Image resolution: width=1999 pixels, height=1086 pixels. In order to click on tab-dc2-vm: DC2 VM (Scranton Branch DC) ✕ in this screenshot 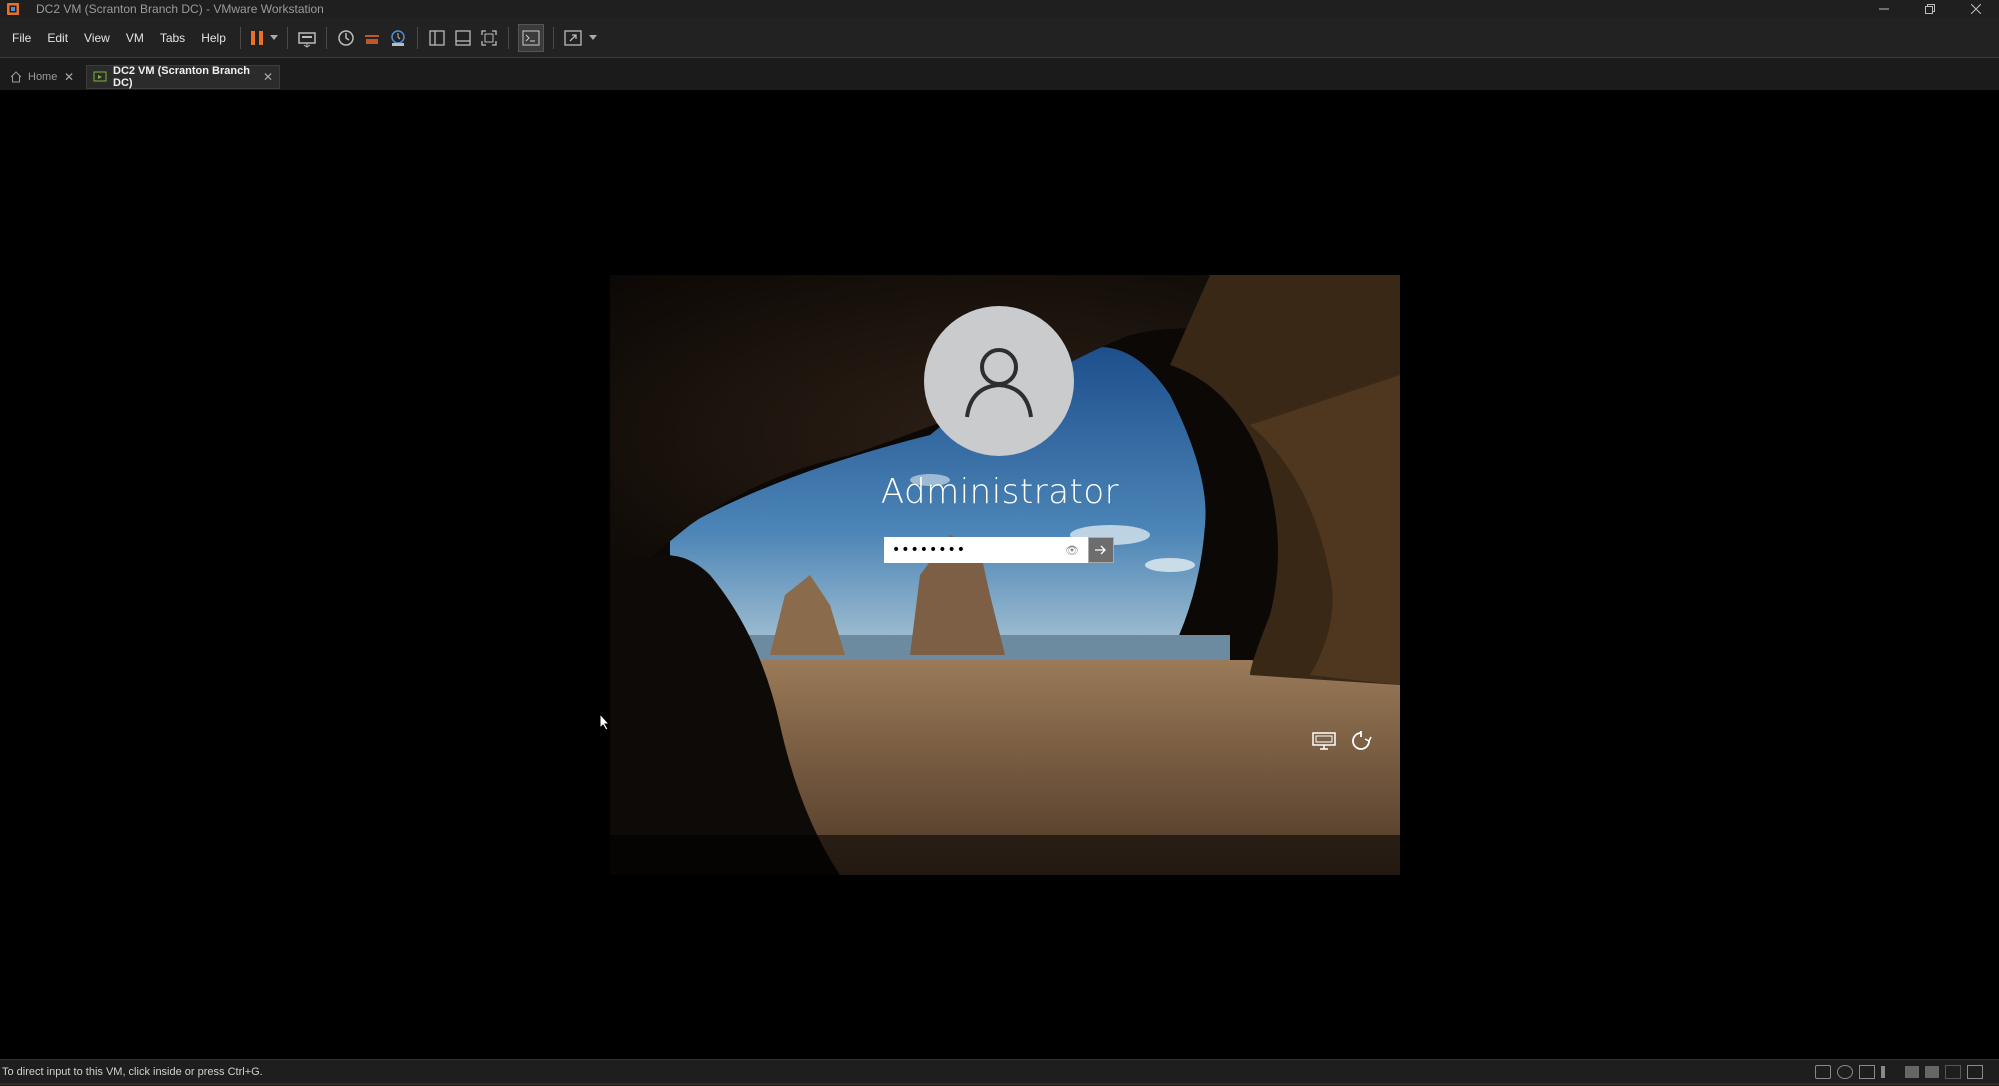, I will do `click(183, 77)`.